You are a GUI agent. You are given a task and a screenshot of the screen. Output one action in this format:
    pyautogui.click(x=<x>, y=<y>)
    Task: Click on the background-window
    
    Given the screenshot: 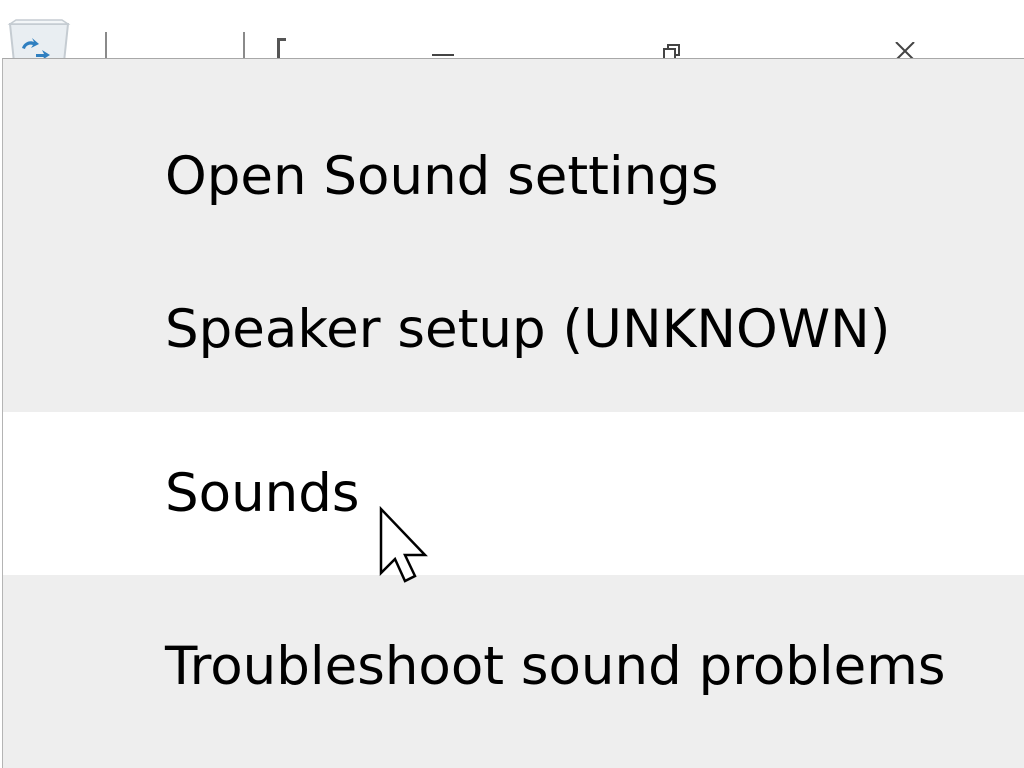 What is the action you would take?
    pyautogui.click(x=512, y=31)
    